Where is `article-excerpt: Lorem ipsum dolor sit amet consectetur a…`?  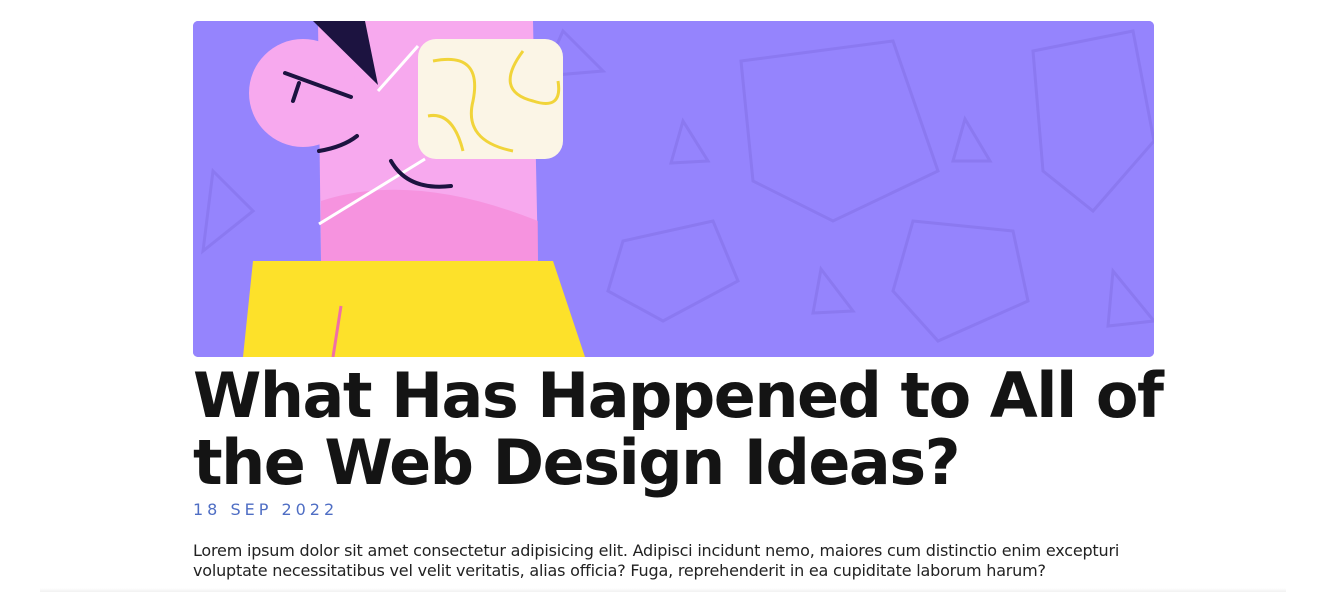
article-excerpt: Lorem ipsum dolor sit amet consectetur a… is located at coordinates (656, 560).